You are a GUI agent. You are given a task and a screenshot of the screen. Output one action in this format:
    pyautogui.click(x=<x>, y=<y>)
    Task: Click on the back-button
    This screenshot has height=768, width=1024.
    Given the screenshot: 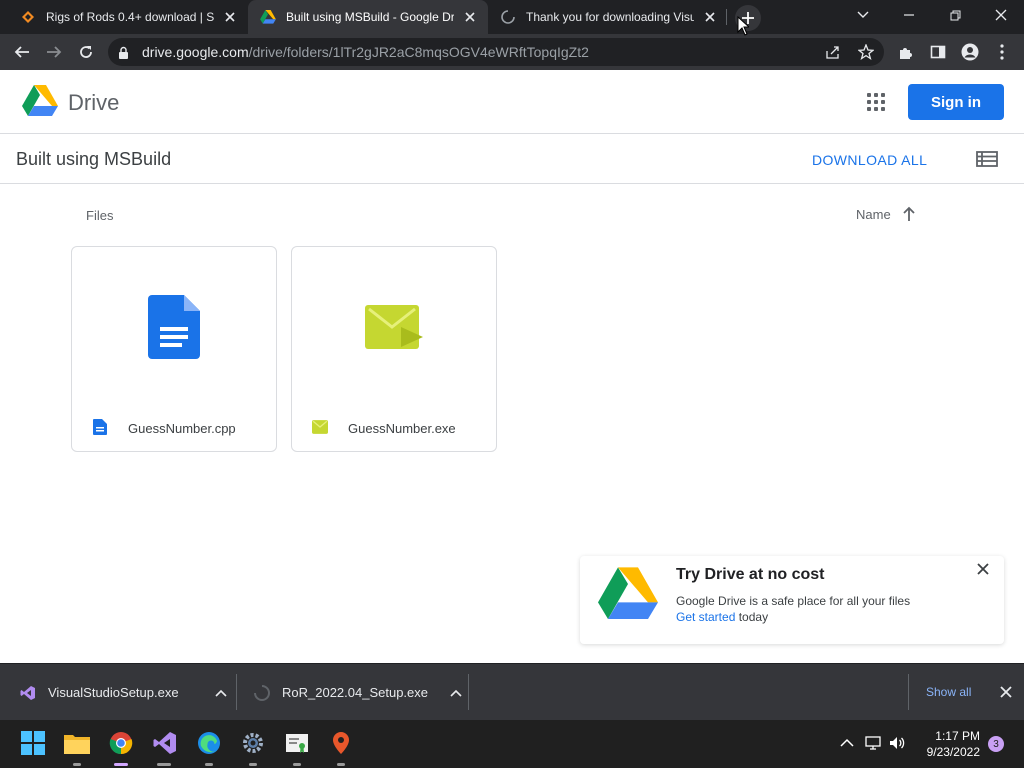 What is the action you would take?
    pyautogui.click(x=22, y=52)
    